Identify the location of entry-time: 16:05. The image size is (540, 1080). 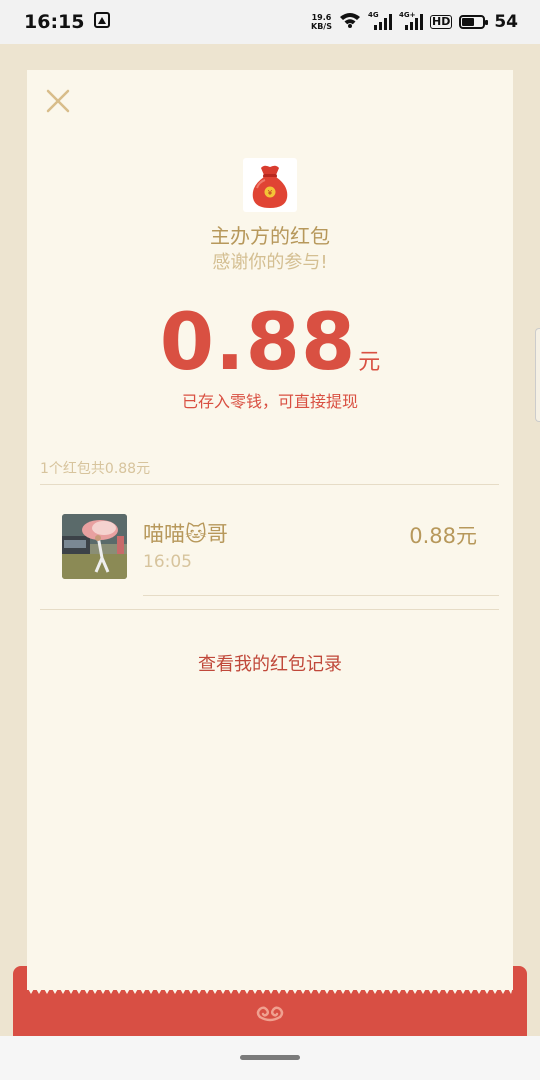
(167, 562).